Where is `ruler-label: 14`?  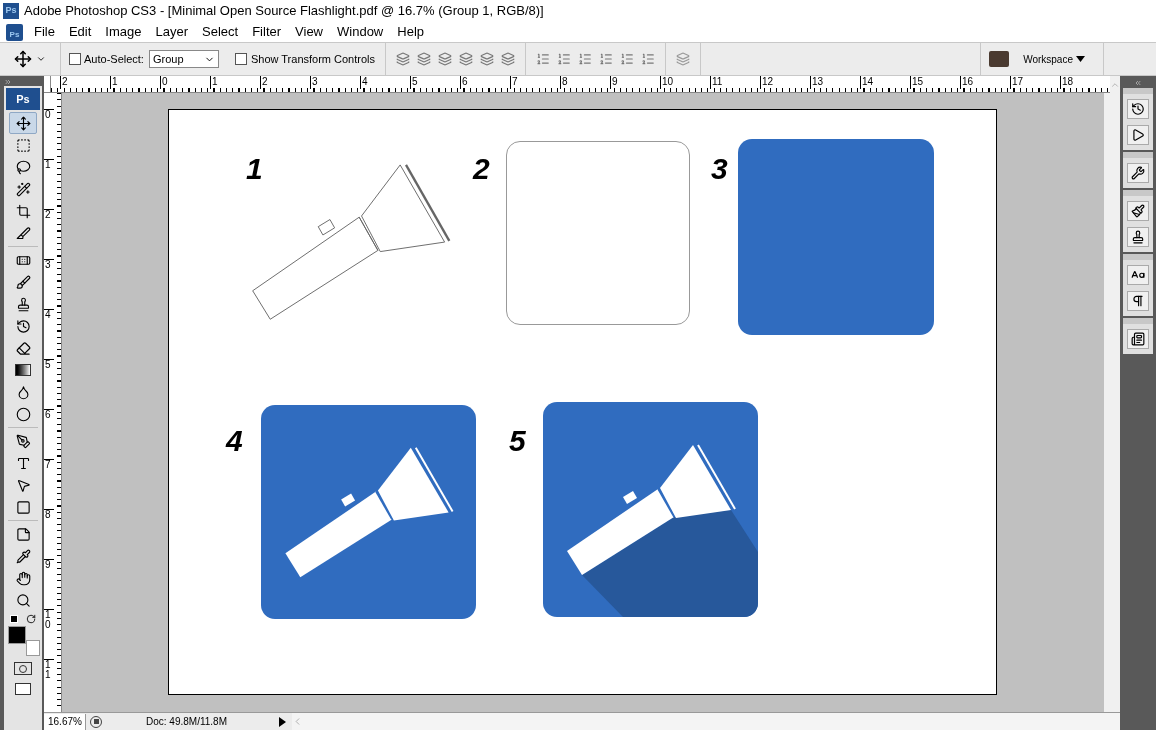 ruler-label: 14 is located at coordinates (885, 82).